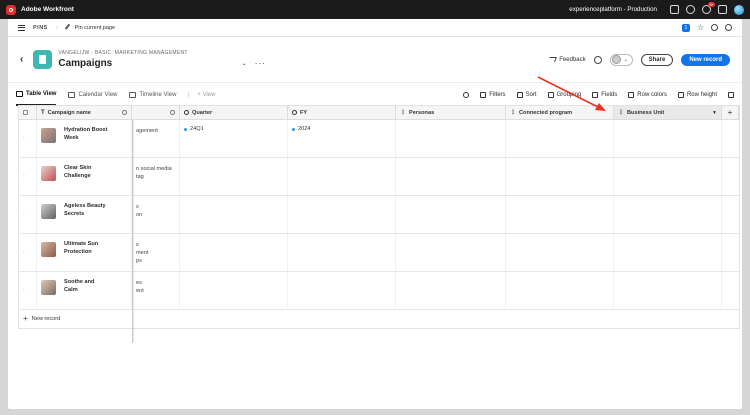 This screenshot has height=415, width=750. I want to click on fy-cell: 2024, so click(342, 138).